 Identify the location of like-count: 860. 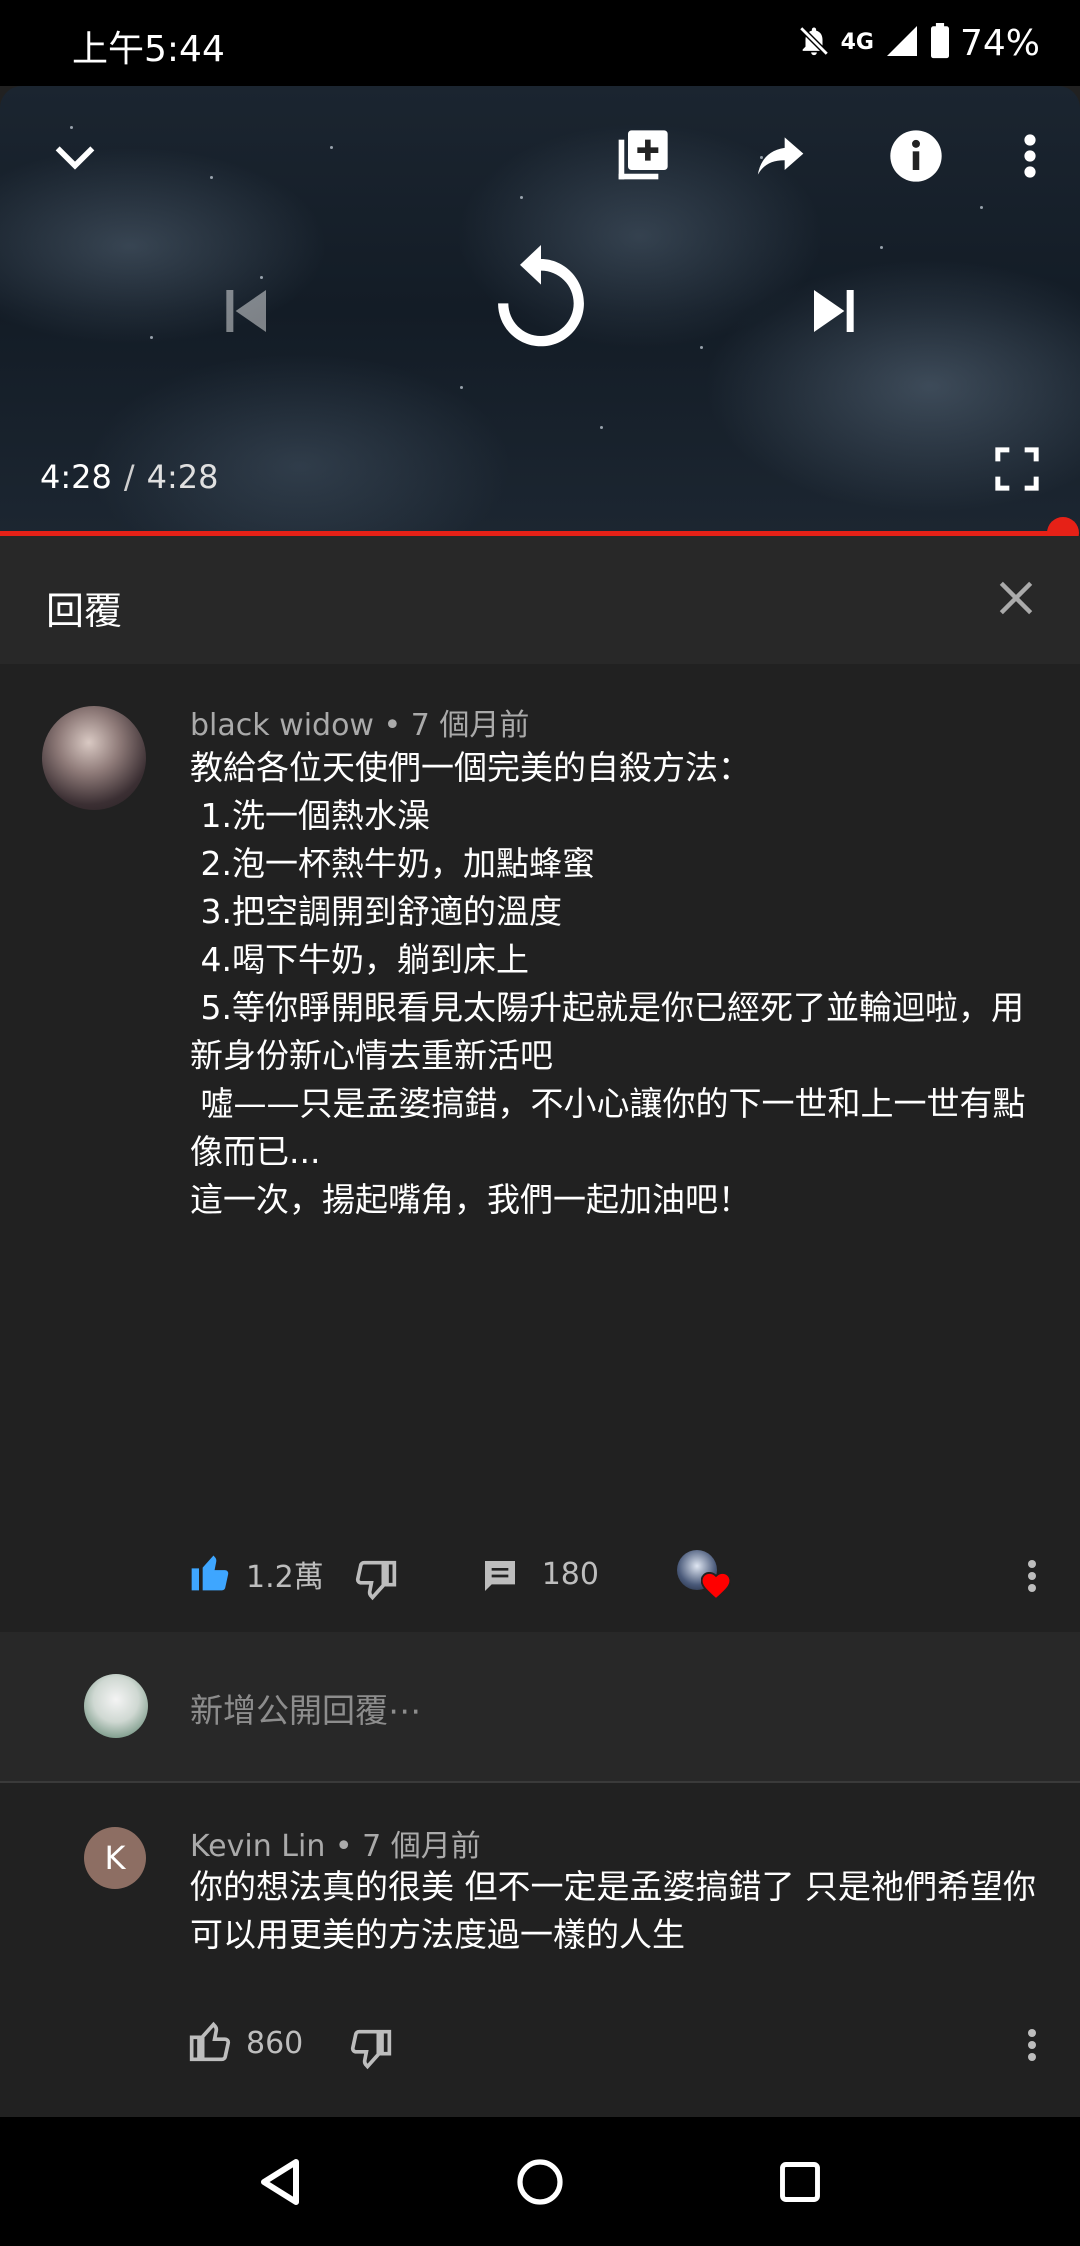
(275, 2043).